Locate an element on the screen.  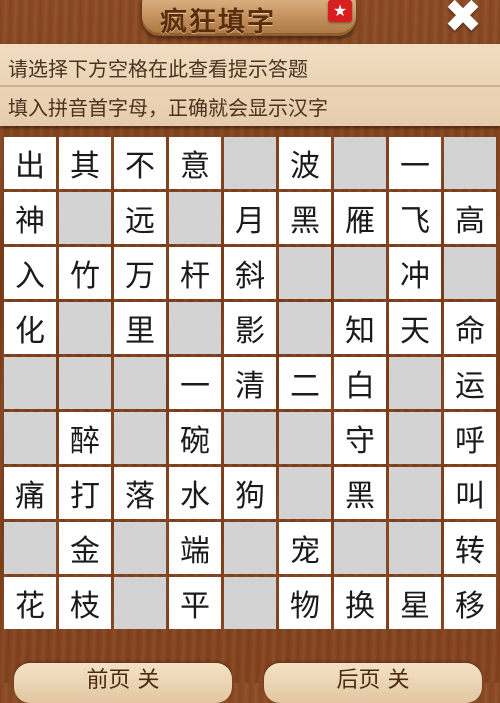
close-button: ✖ is located at coordinates (463, 19).